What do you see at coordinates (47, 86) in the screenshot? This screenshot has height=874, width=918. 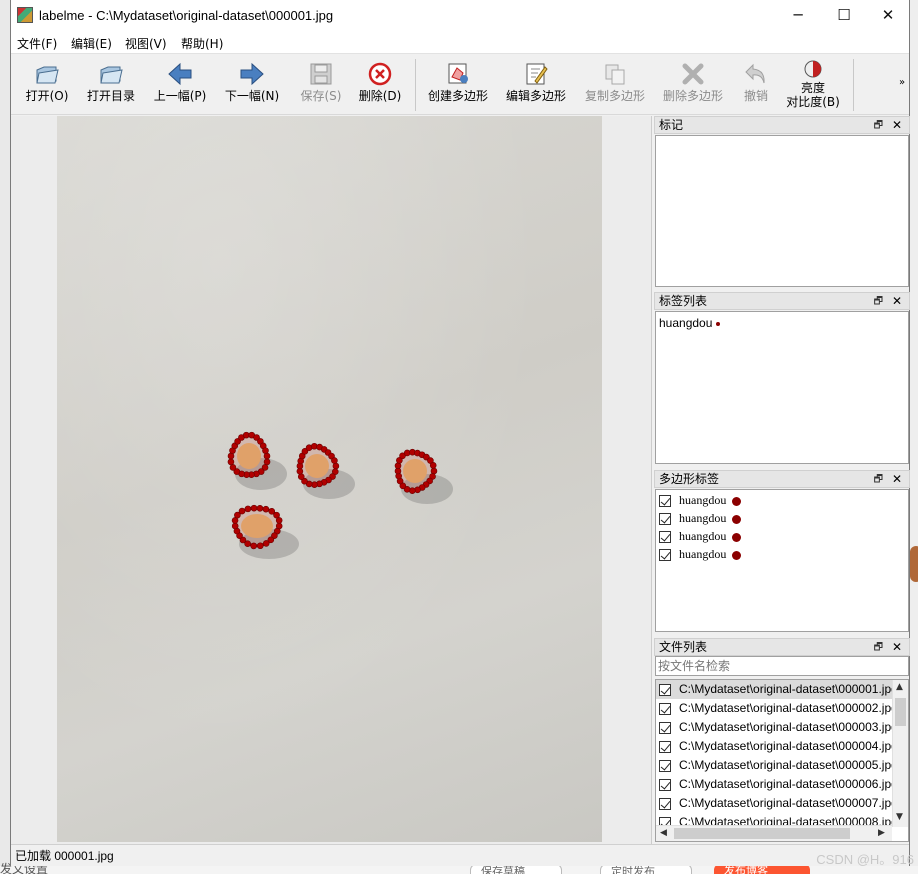 I see `open-button: 打开(O)` at bounding box center [47, 86].